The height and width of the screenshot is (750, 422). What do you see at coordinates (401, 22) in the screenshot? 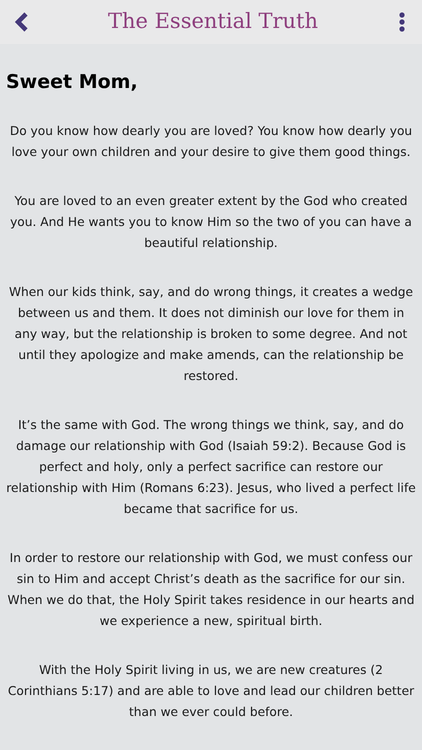
I see `more-icon` at bounding box center [401, 22].